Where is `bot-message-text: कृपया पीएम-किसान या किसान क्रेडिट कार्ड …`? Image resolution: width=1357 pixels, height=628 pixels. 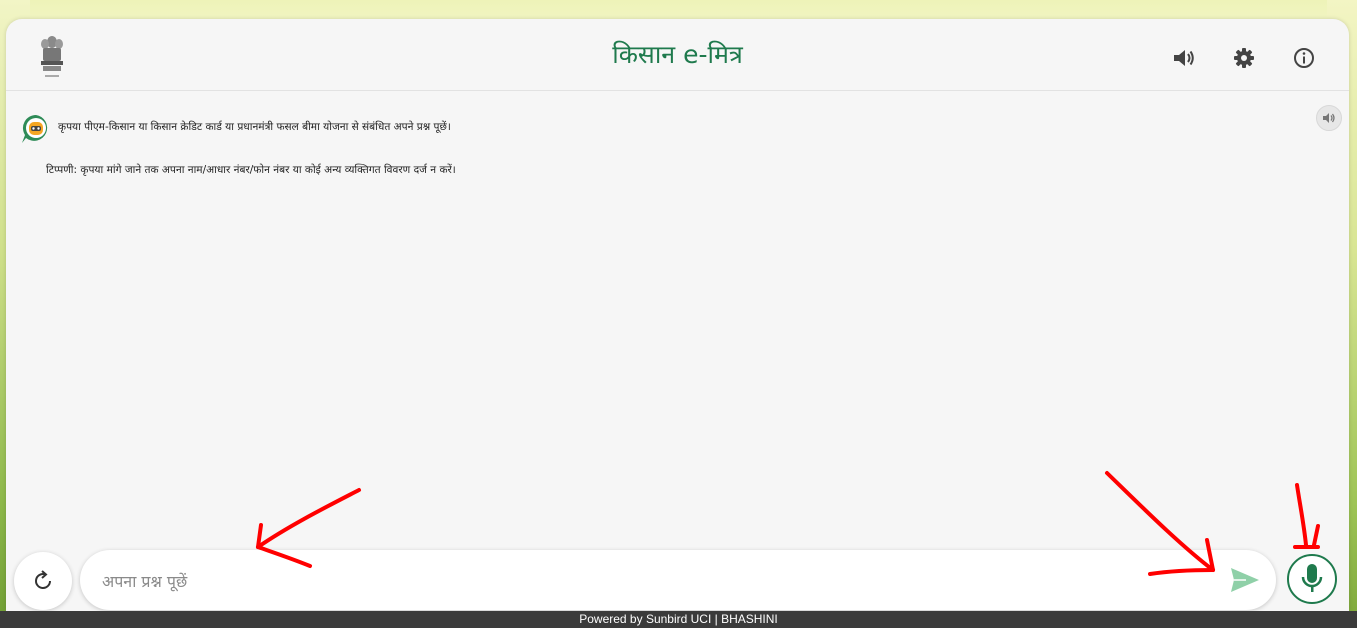 bot-message-text: कृपया पीएम-किसान या किसान क्रेडिट कार्ड … is located at coordinates (254, 127).